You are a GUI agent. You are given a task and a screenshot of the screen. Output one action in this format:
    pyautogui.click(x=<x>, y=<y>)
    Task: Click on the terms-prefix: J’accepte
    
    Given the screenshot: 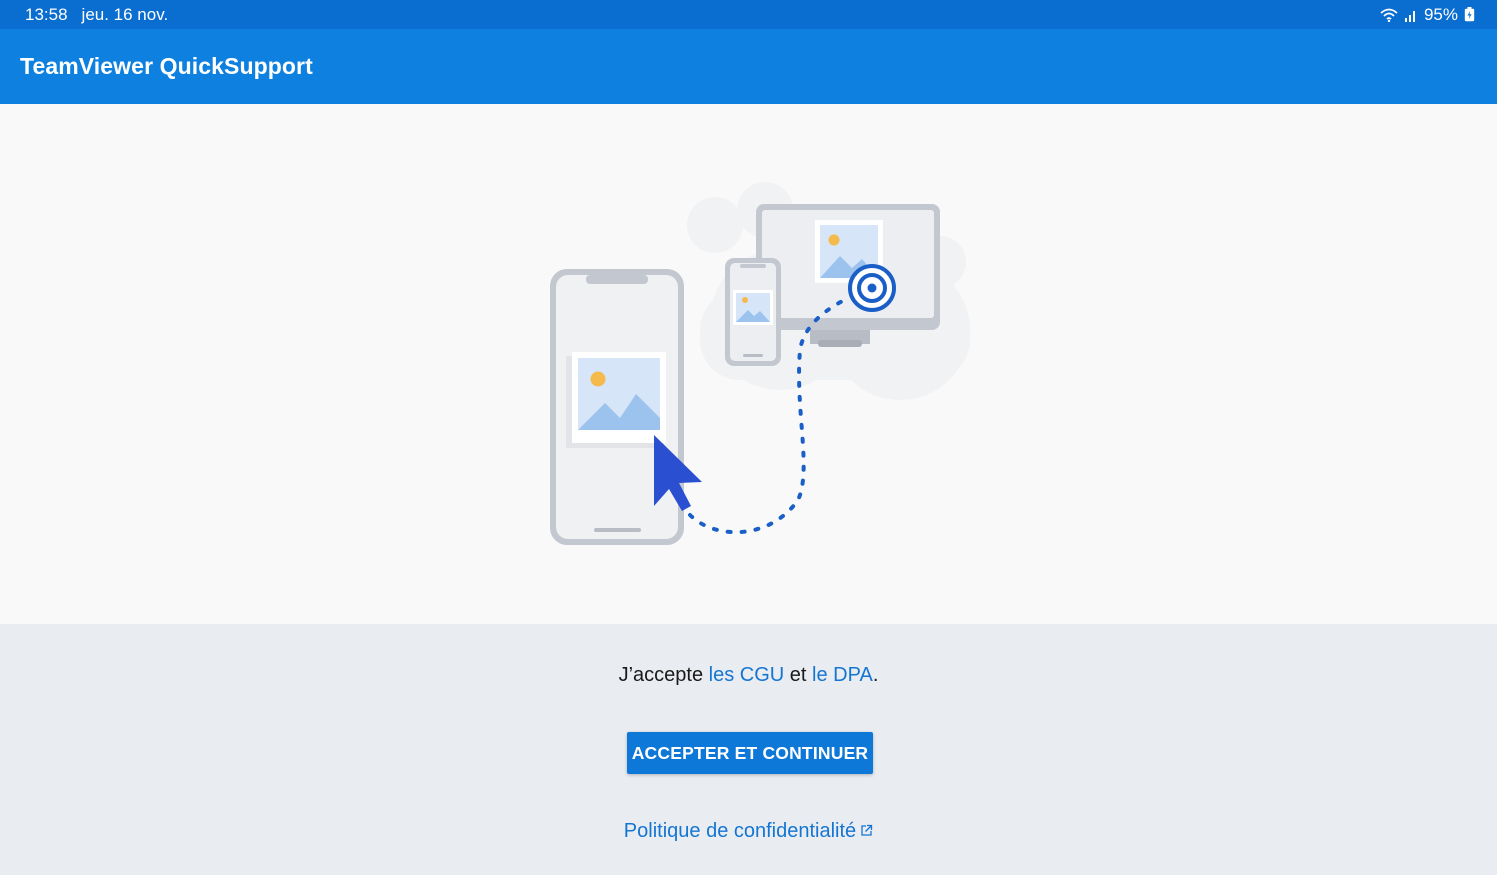 What is the action you would take?
    pyautogui.click(x=663, y=675)
    